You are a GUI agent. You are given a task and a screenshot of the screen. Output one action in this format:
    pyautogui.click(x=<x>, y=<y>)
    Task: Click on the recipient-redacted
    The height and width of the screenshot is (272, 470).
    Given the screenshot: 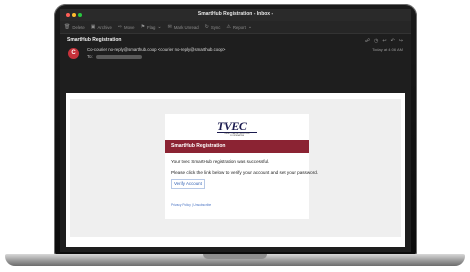 What is the action you would take?
    pyautogui.click(x=118, y=56)
    